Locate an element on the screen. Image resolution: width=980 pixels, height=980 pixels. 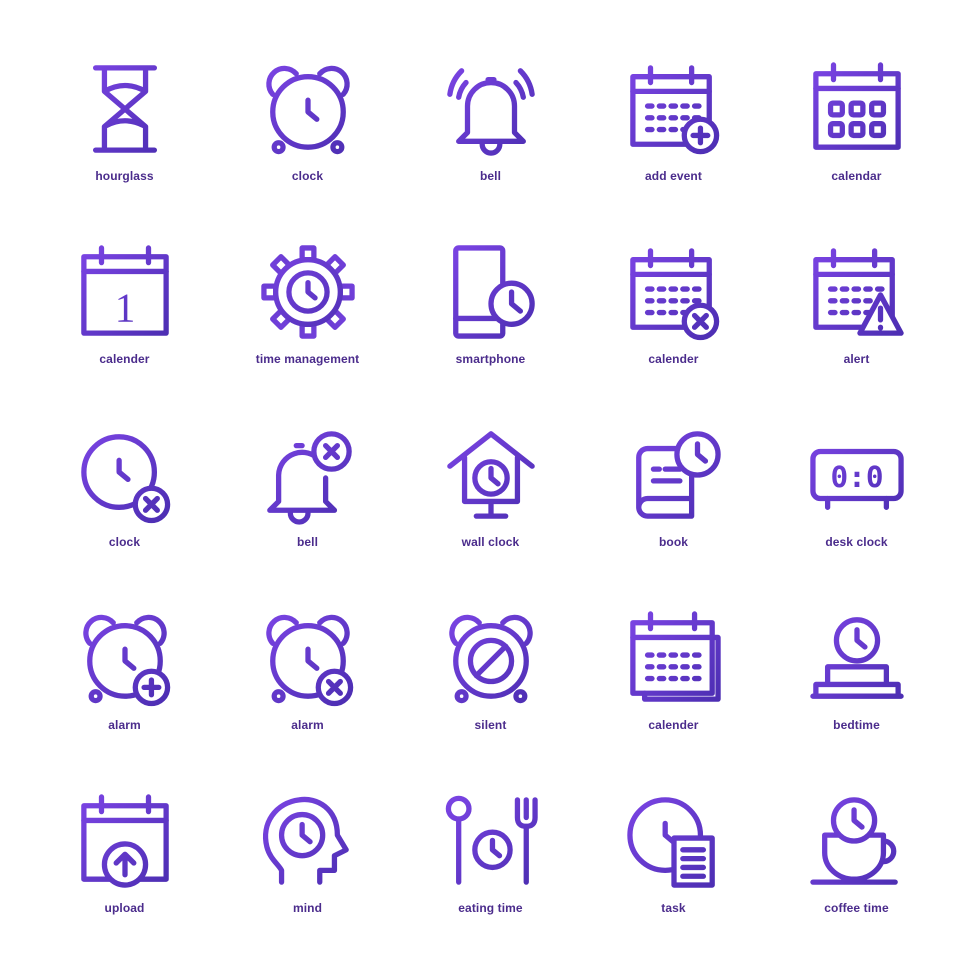
icon-tile: add event is located at coordinates (673, 153).